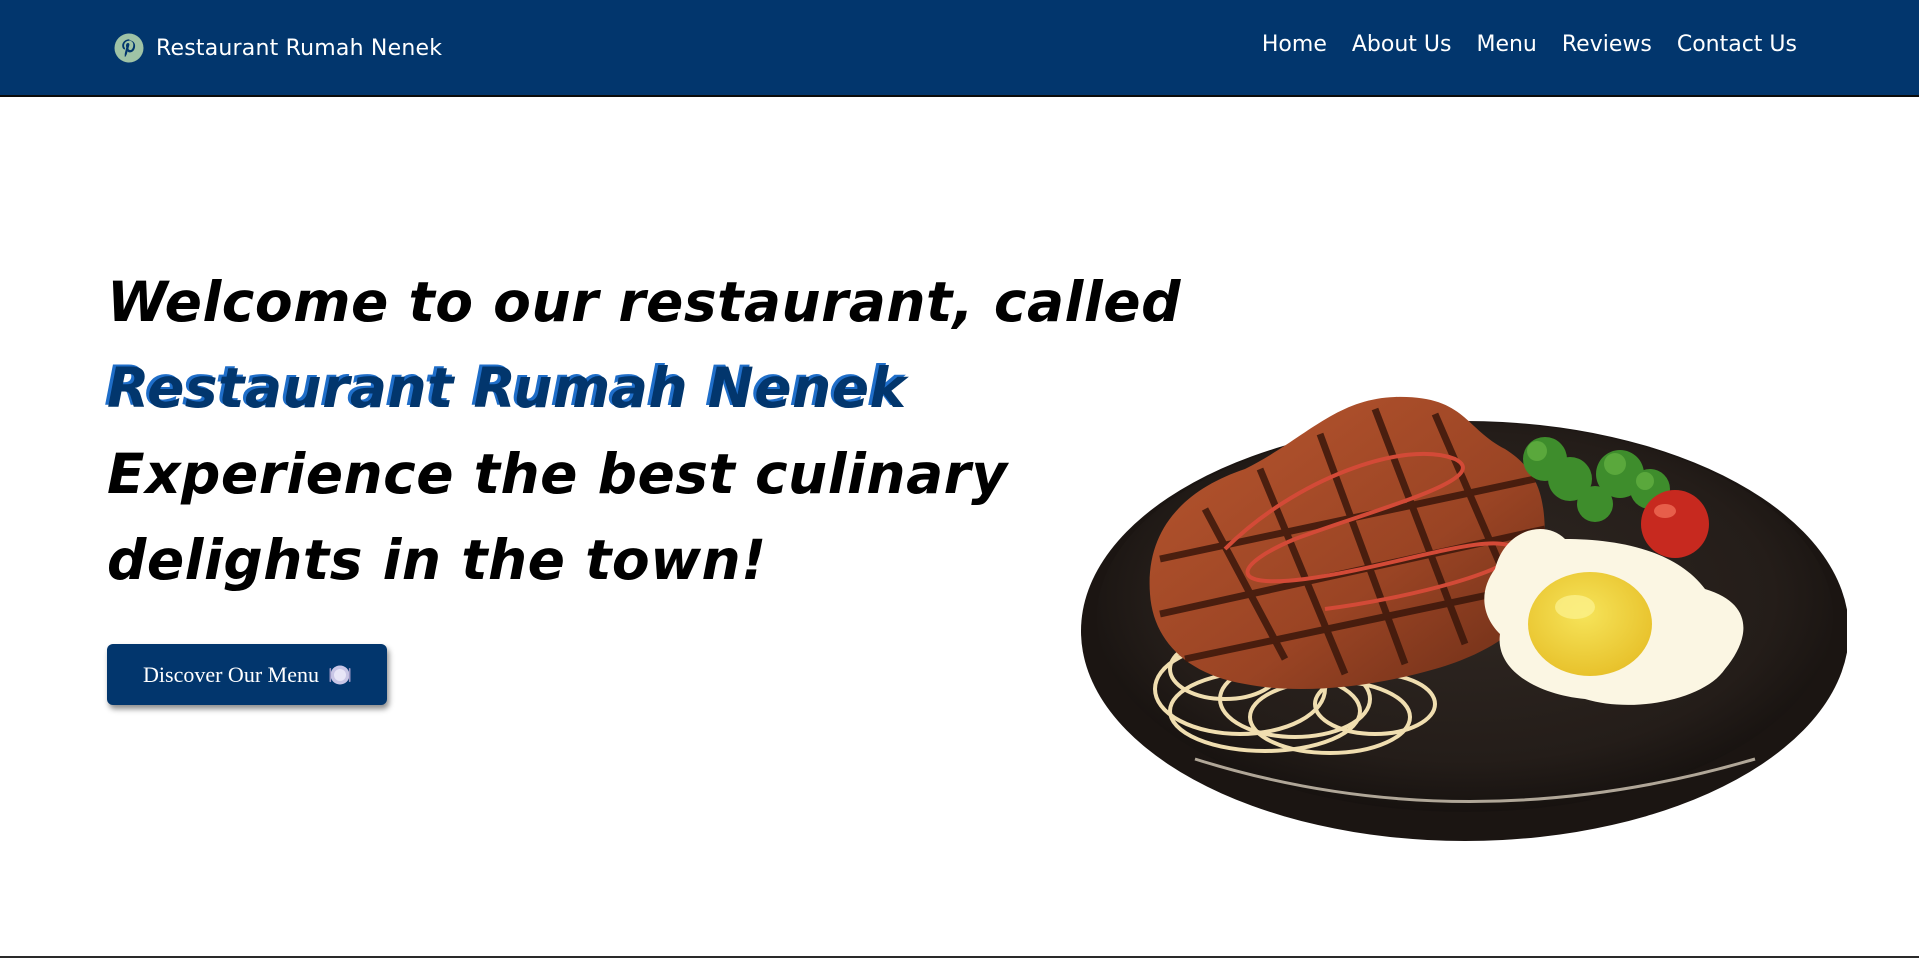  What do you see at coordinates (437, 560) in the screenshot?
I see `hero-line-delights: delights in the town!` at bounding box center [437, 560].